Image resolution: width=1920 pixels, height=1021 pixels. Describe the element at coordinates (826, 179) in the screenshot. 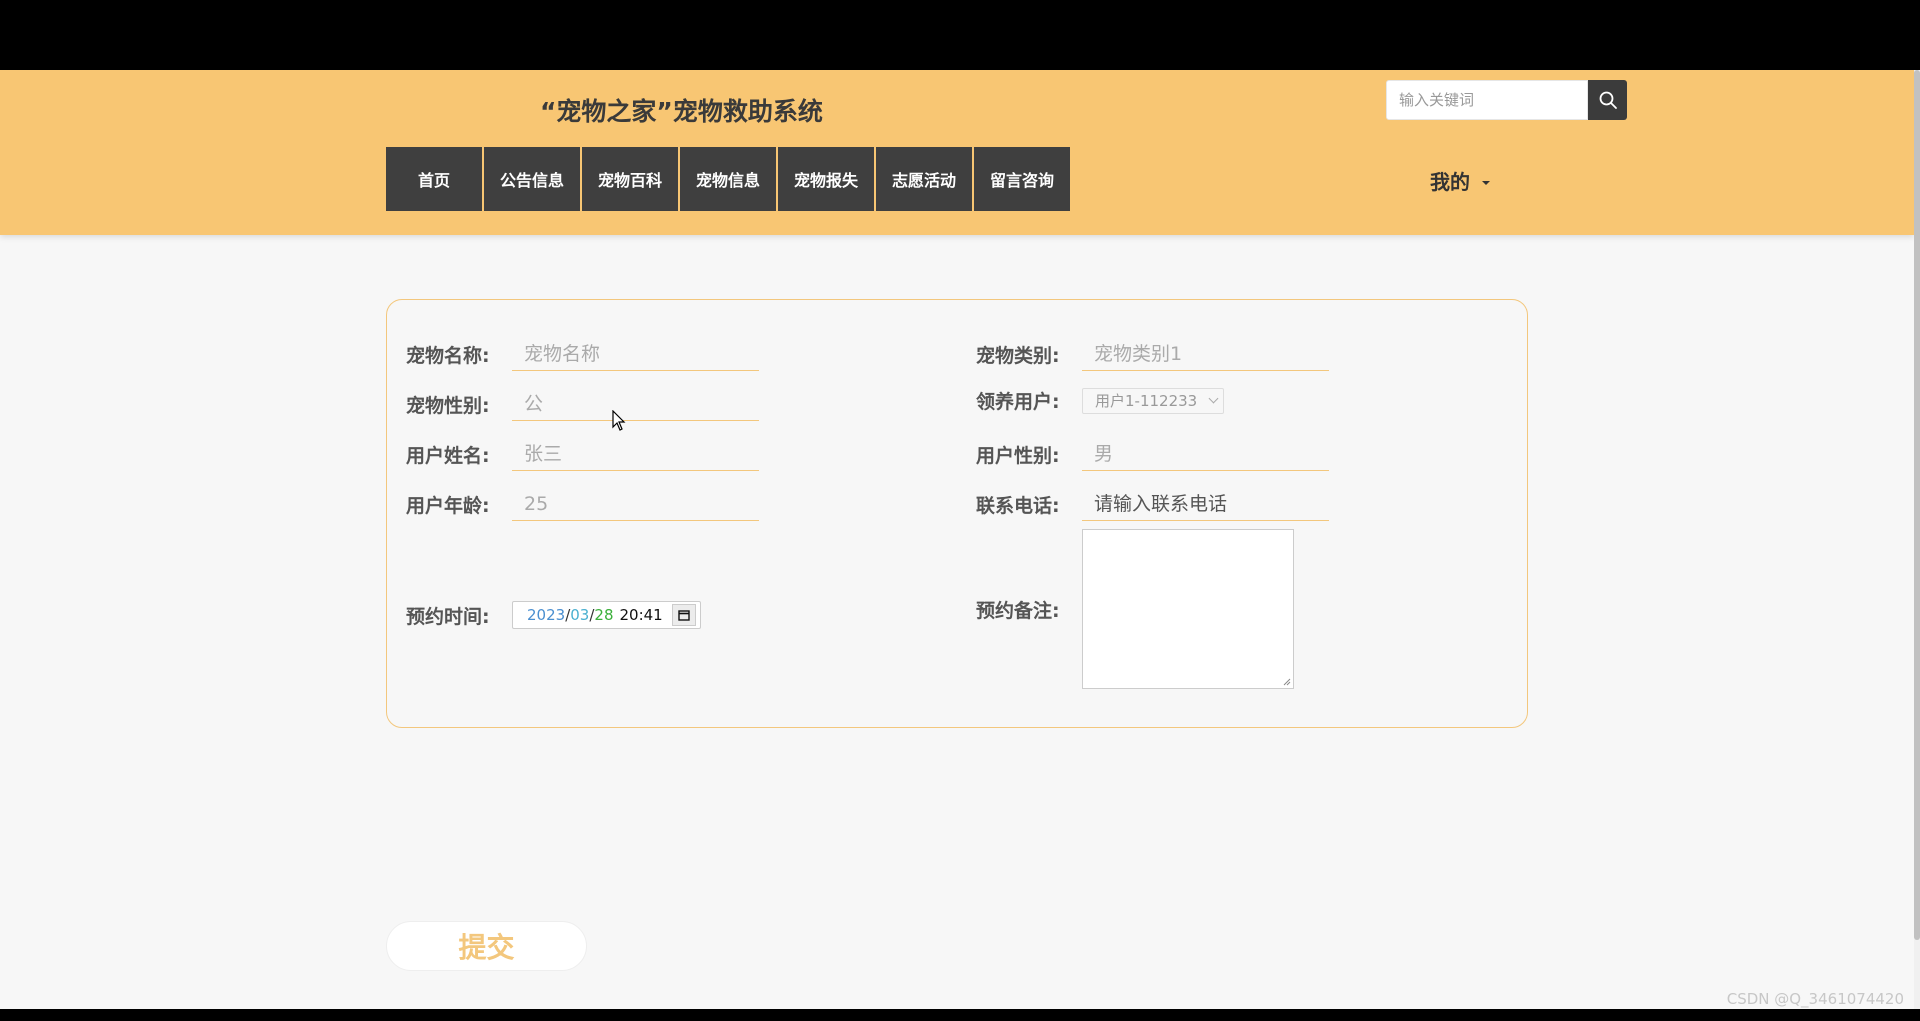

I see `nav-item-pet-lost: 宠物报失` at that location.